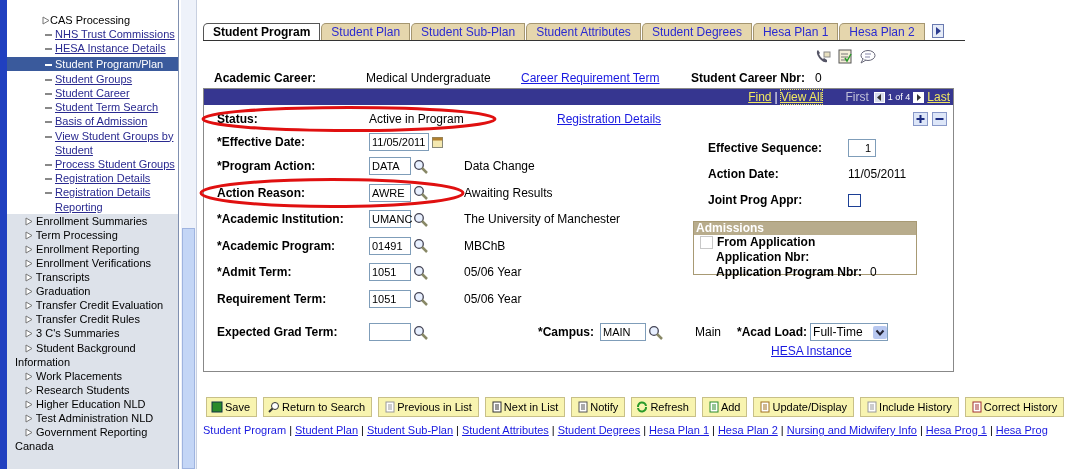 This screenshot has width=1081, height=469. I want to click on folder-item: Transfer Credit Rules, so click(95, 319).